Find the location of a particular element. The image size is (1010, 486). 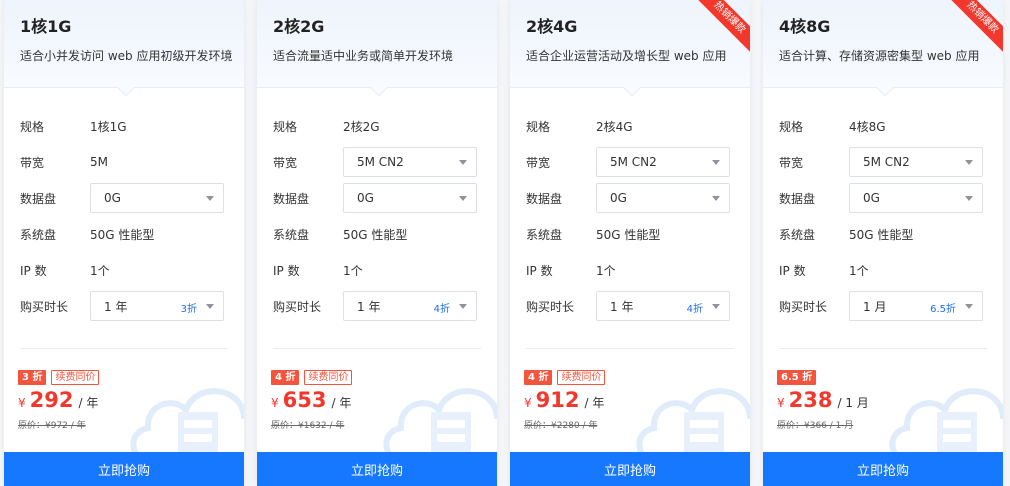

price: ¥ 653 / 年 is located at coordinates (311, 400).